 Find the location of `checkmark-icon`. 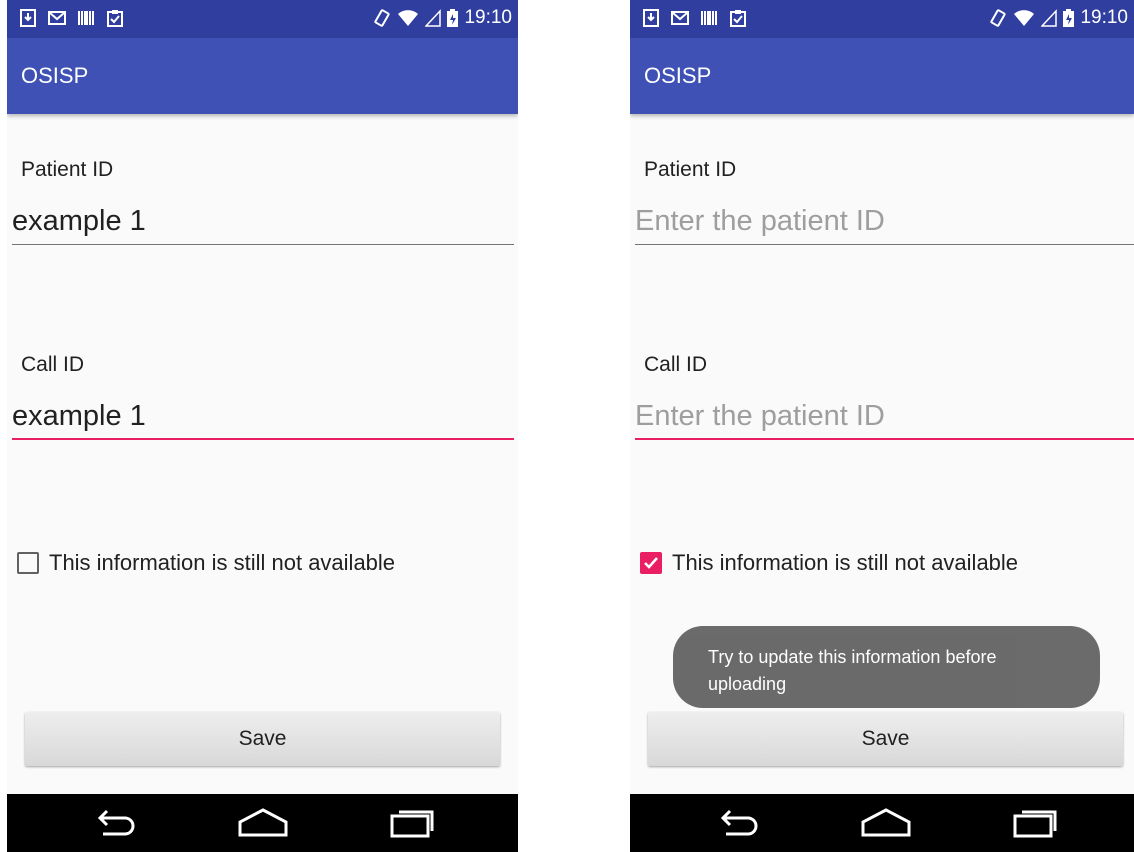

checkmark-icon is located at coordinates (651, 563).